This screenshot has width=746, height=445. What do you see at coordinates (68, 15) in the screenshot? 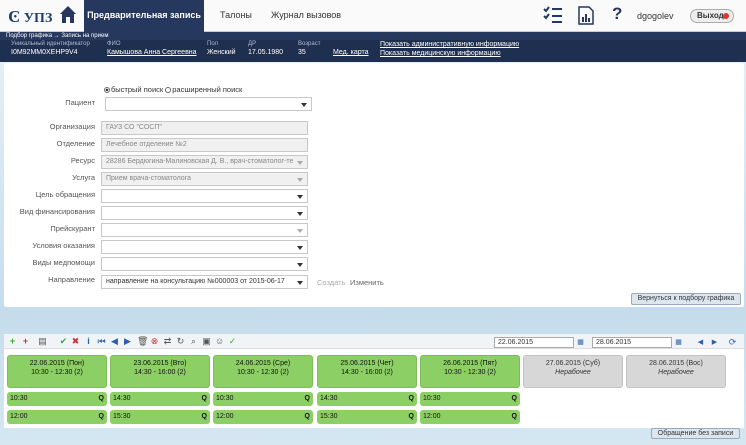
I see `home-icon` at bounding box center [68, 15].